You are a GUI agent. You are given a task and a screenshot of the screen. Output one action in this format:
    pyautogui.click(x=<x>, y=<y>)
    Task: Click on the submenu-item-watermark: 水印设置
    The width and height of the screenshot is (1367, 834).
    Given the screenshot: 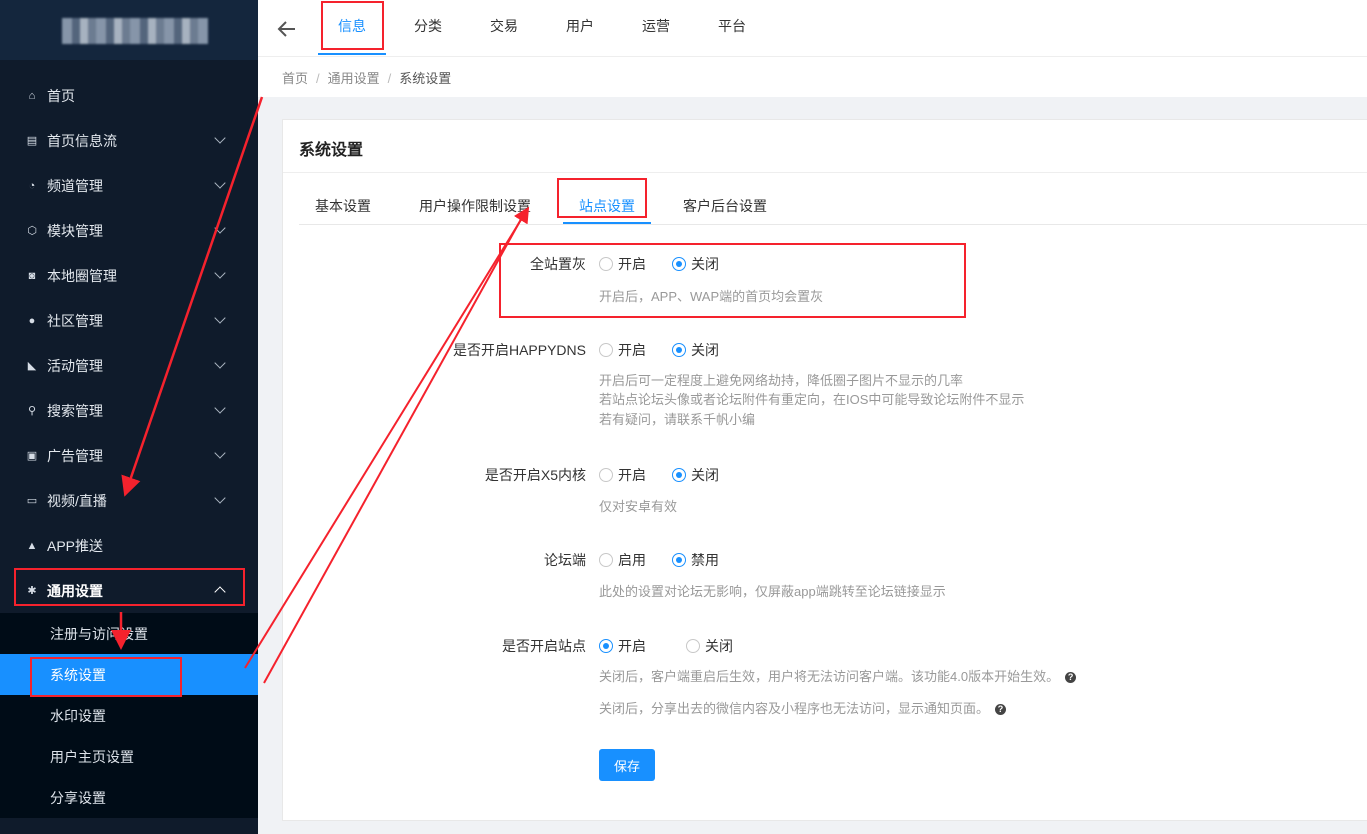 What is the action you would take?
    pyautogui.click(x=129, y=715)
    